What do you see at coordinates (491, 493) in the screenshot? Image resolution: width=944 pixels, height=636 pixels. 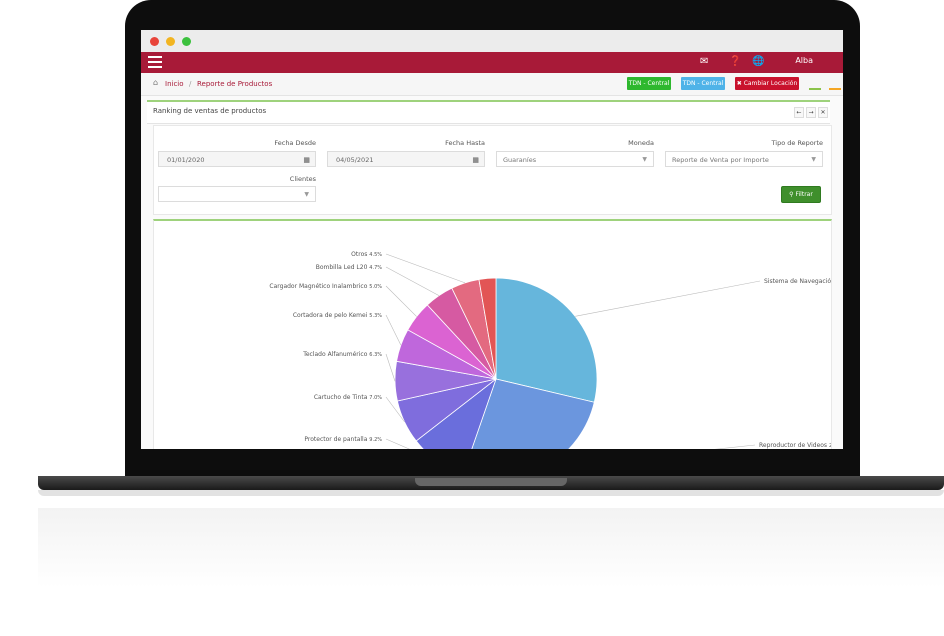 I see `laptop-shadow` at bounding box center [491, 493].